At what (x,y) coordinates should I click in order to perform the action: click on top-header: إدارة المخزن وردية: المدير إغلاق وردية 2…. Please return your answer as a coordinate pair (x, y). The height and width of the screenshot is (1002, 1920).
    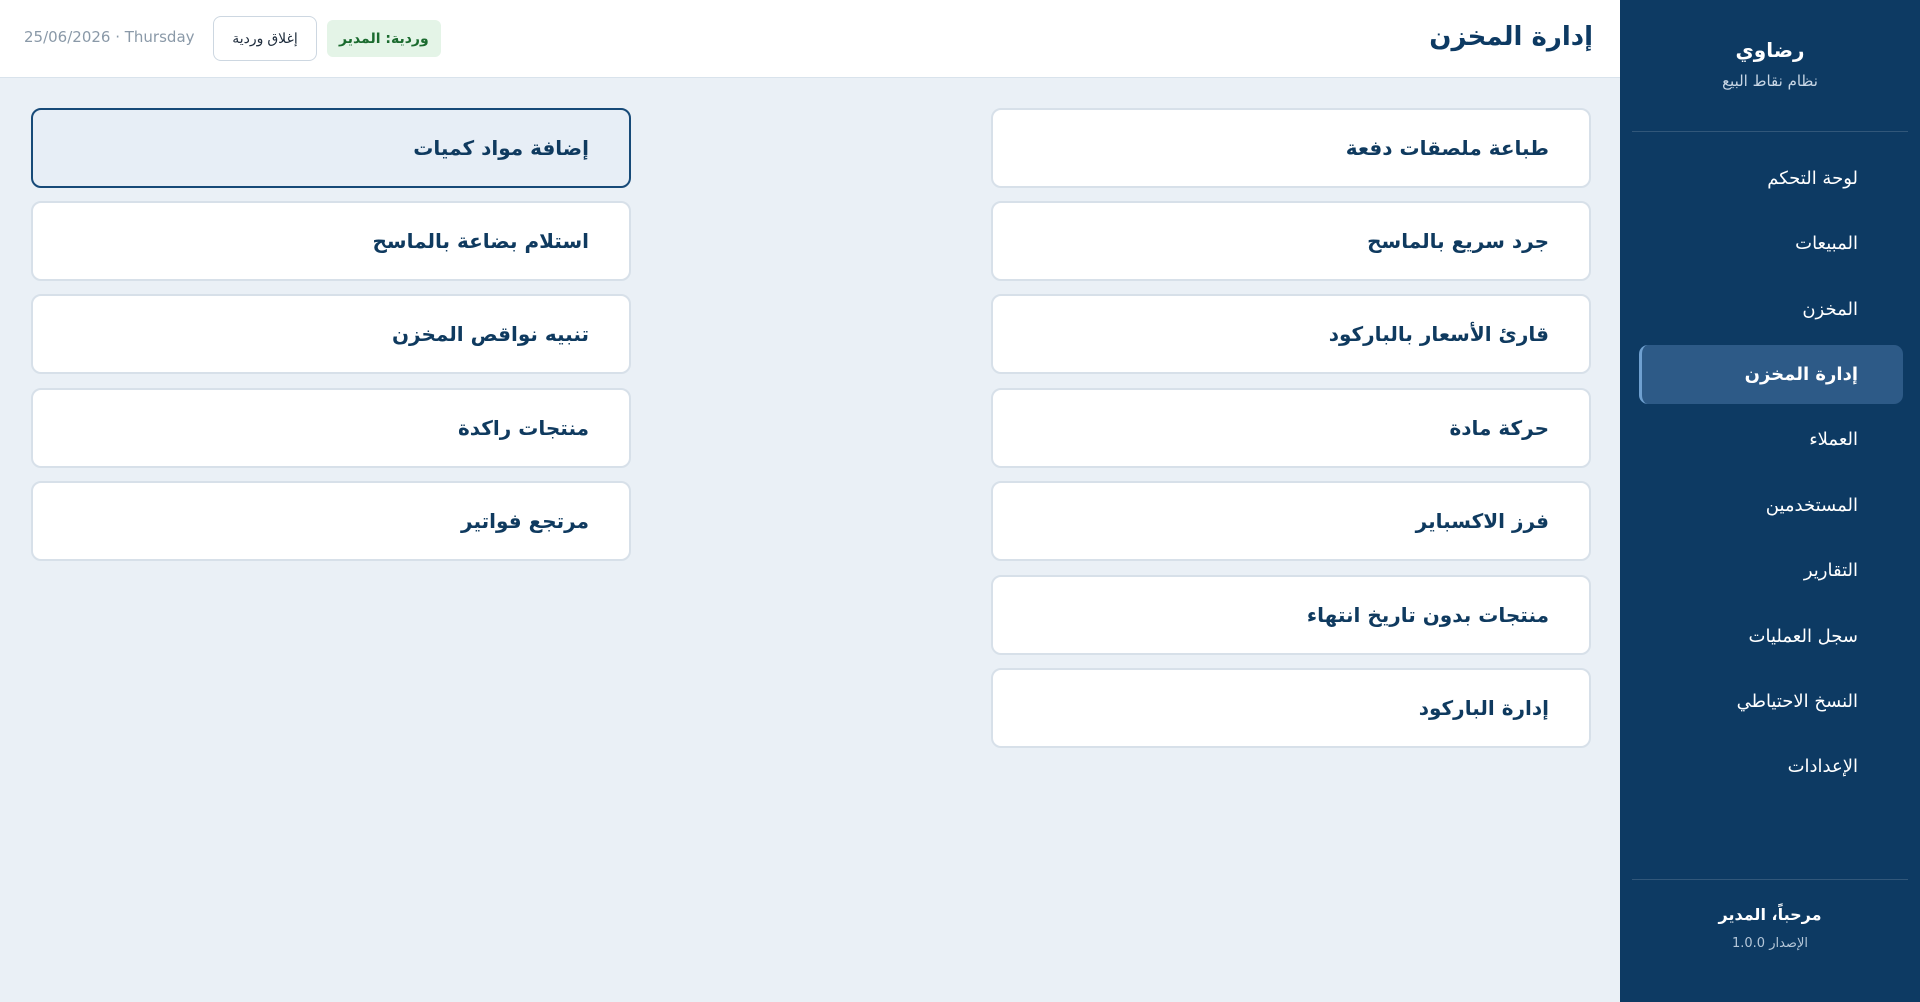
    Looking at the image, I should click on (810, 39).